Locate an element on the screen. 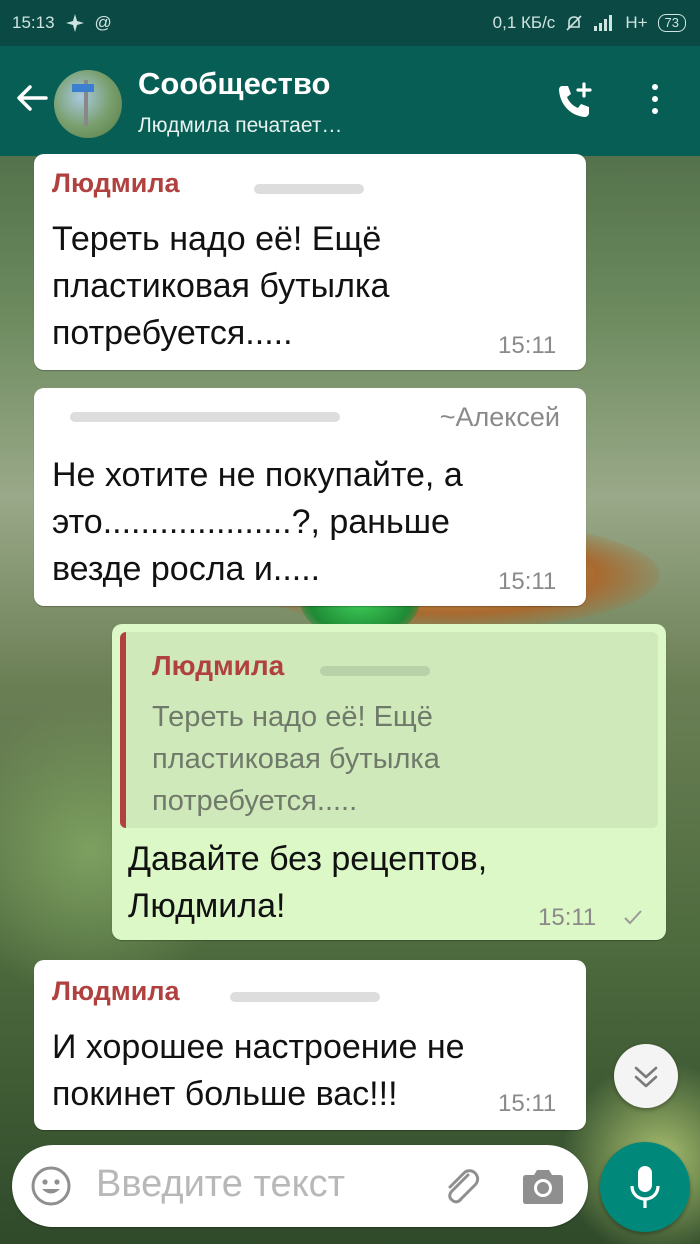 The image size is (700, 1244). message-sender: ~Алексей is located at coordinates (500, 417).